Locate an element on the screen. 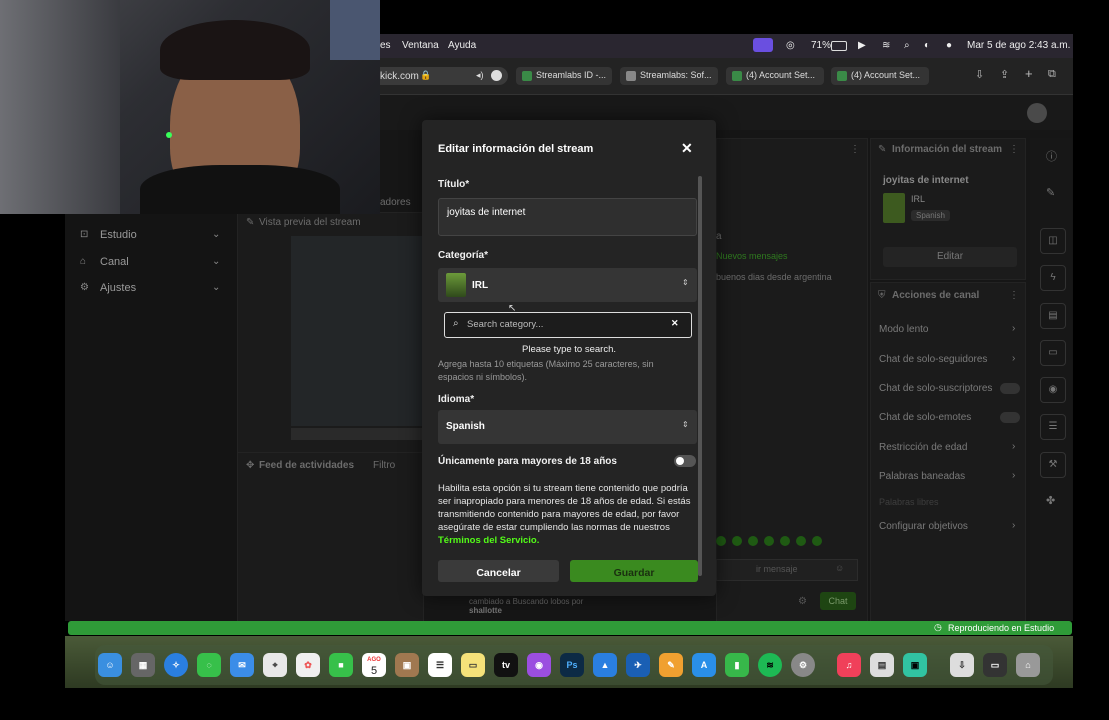 The image size is (1109, 720). facetime-icon: ■ is located at coordinates (341, 665).